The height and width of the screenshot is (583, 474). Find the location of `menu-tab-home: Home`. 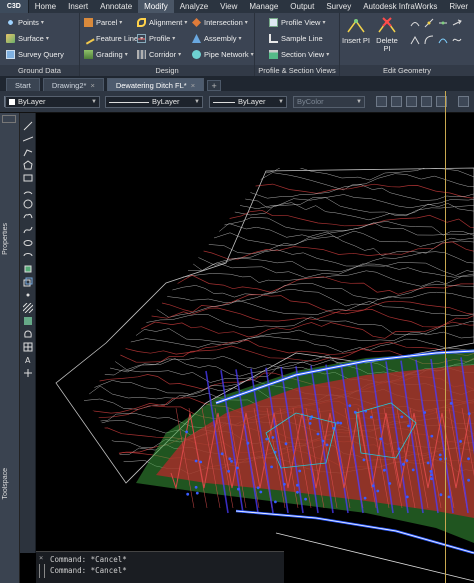

menu-tab-home: Home is located at coordinates (45, 6).